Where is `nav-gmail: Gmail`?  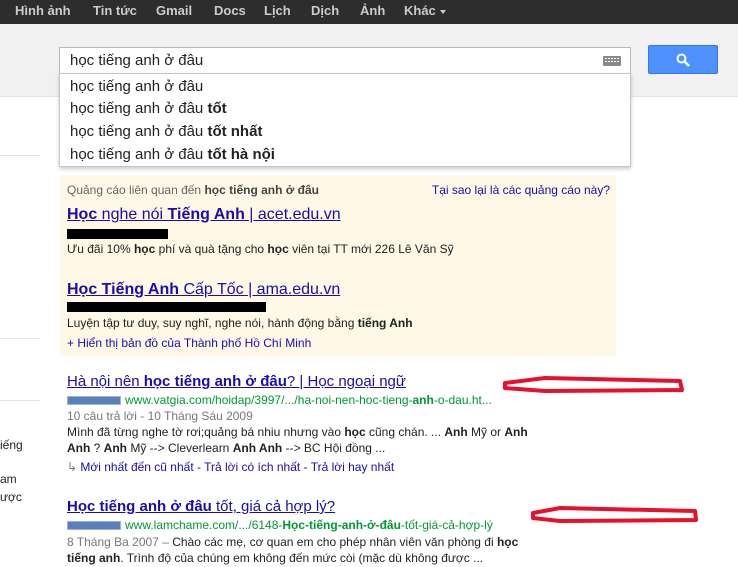 nav-gmail: Gmail is located at coordinates (174, 10).